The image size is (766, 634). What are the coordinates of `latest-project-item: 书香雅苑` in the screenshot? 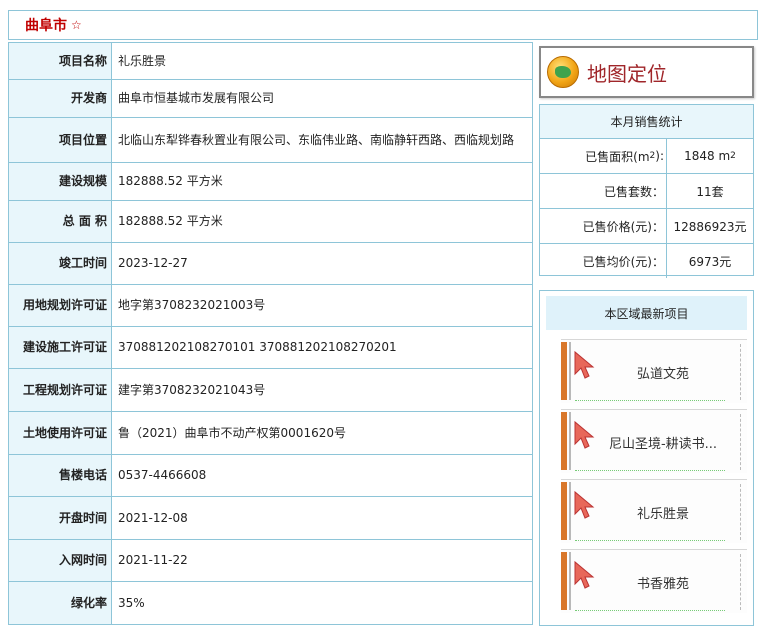 It's located at (654, 581).